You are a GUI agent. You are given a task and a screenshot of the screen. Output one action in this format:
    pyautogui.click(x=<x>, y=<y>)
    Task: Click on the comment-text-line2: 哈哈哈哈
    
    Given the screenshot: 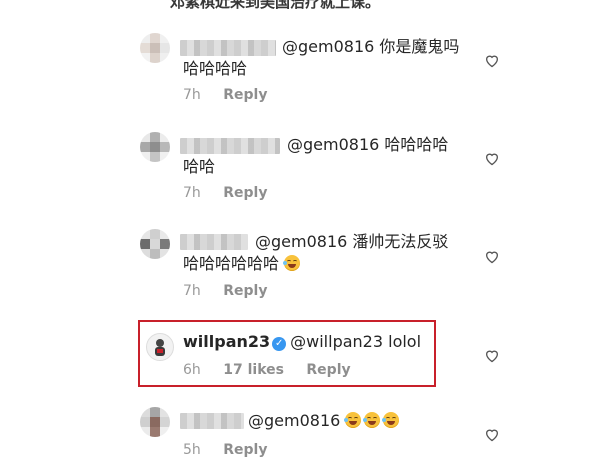 What is the action you would take?
    pyautogui.click(x=215, y=68)
    